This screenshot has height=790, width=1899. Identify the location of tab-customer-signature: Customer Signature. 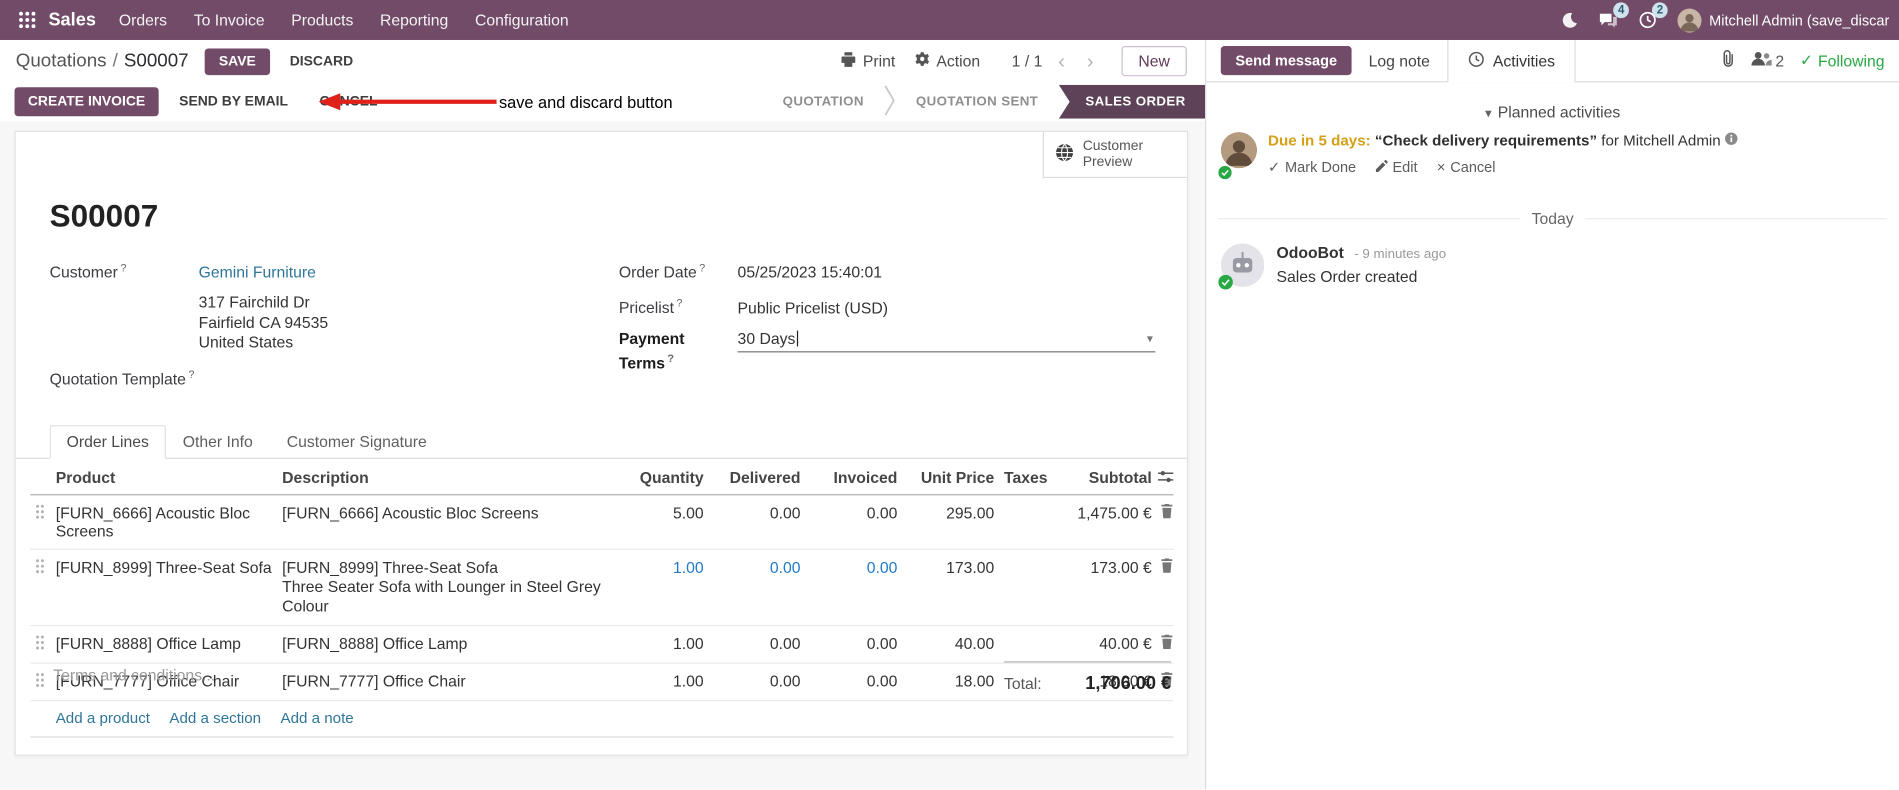
(357, 441).